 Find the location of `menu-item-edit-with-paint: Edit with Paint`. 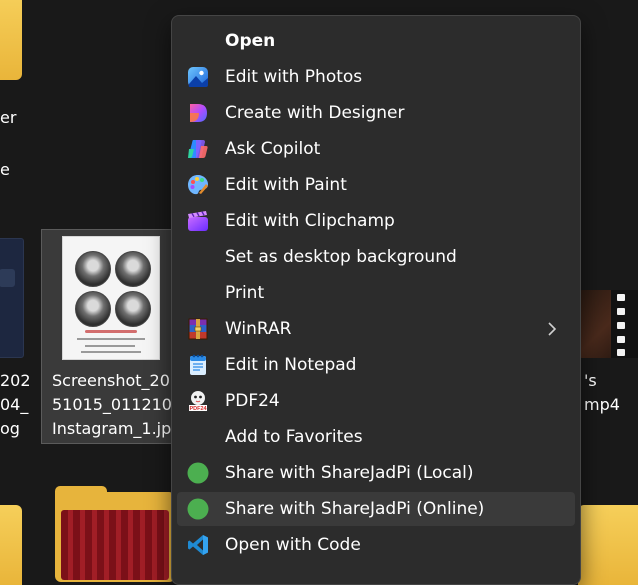

menu-item-edit-with-paint: Edit with Paint is located at coordinates (376, 185).